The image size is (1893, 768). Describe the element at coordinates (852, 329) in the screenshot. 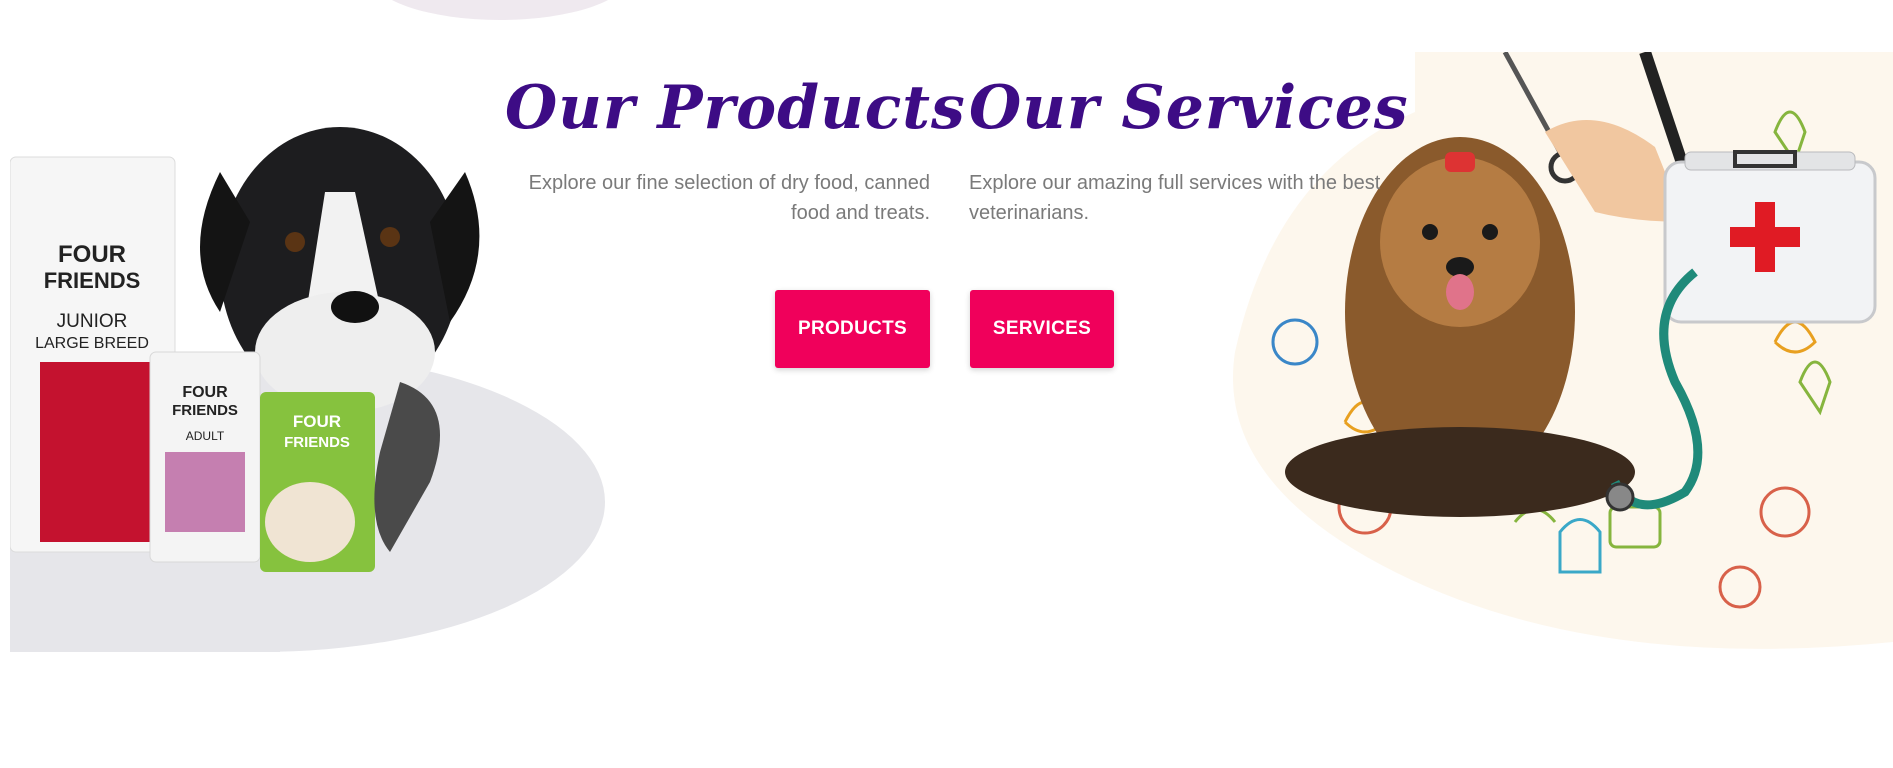

I see `products-button: PRODUCTS` at that location.